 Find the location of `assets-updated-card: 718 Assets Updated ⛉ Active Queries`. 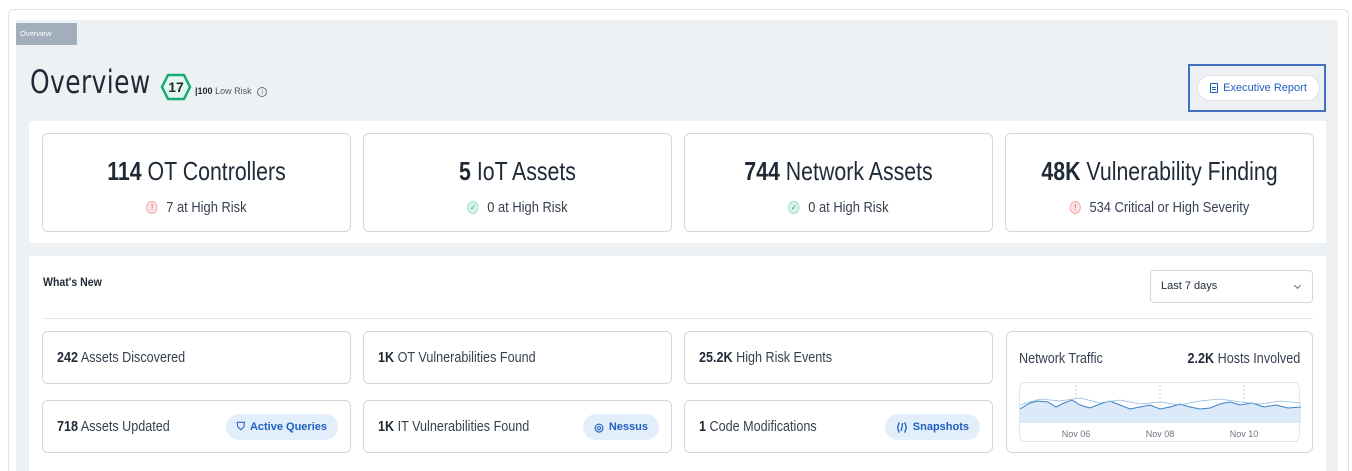

assets-updated-card: 718 Assets Updated ⛉ Active Queries is located at coordinates (196, 426).